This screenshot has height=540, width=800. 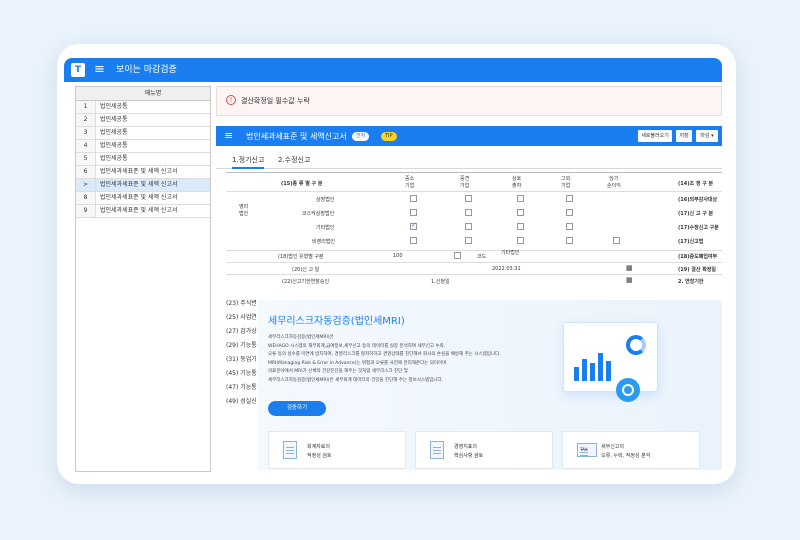 What do you see at coordinates (306, 282) in the screenshot?
I see `extension-label: (22)신고기한연장승인` at bounding box center [306, 282].